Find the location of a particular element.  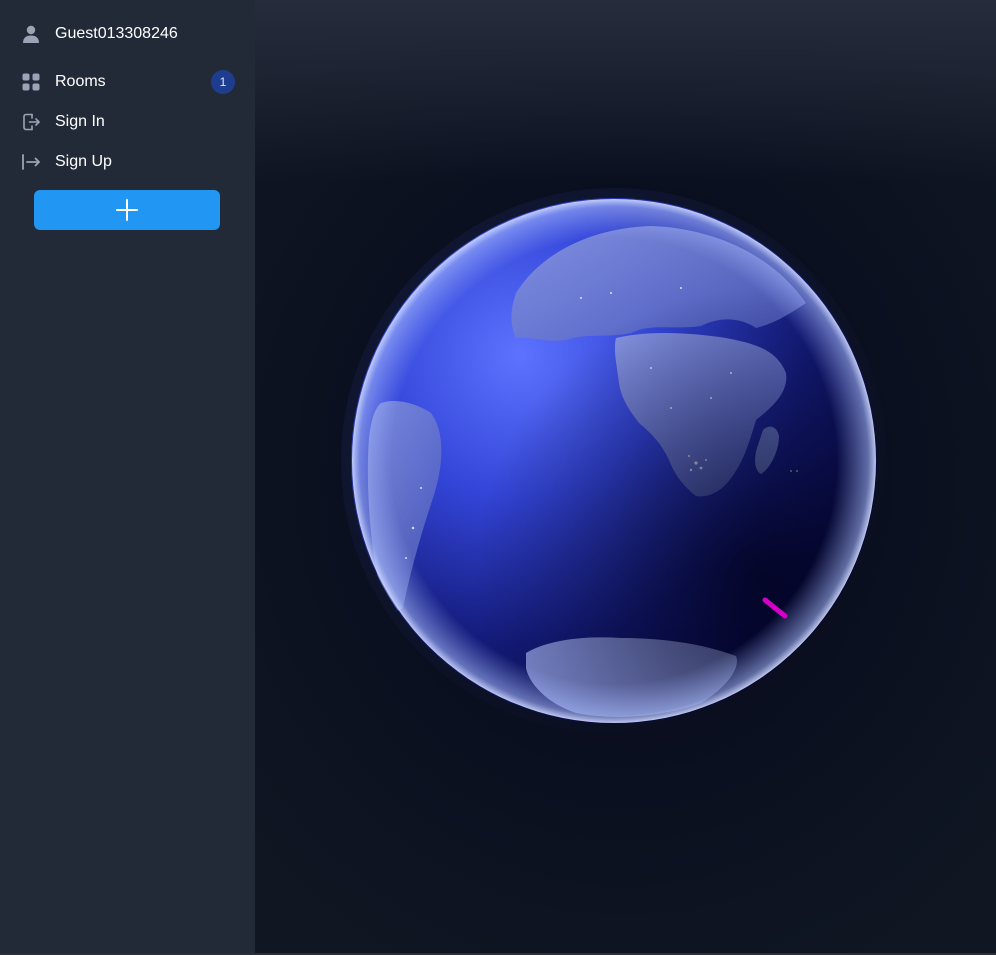

username-label: Guest013308246 is located at coordinates (116, 33).